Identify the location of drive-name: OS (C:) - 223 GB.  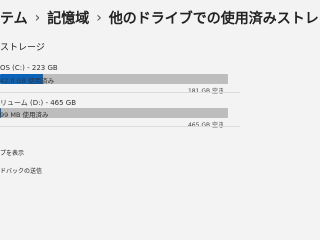
(29, 68).